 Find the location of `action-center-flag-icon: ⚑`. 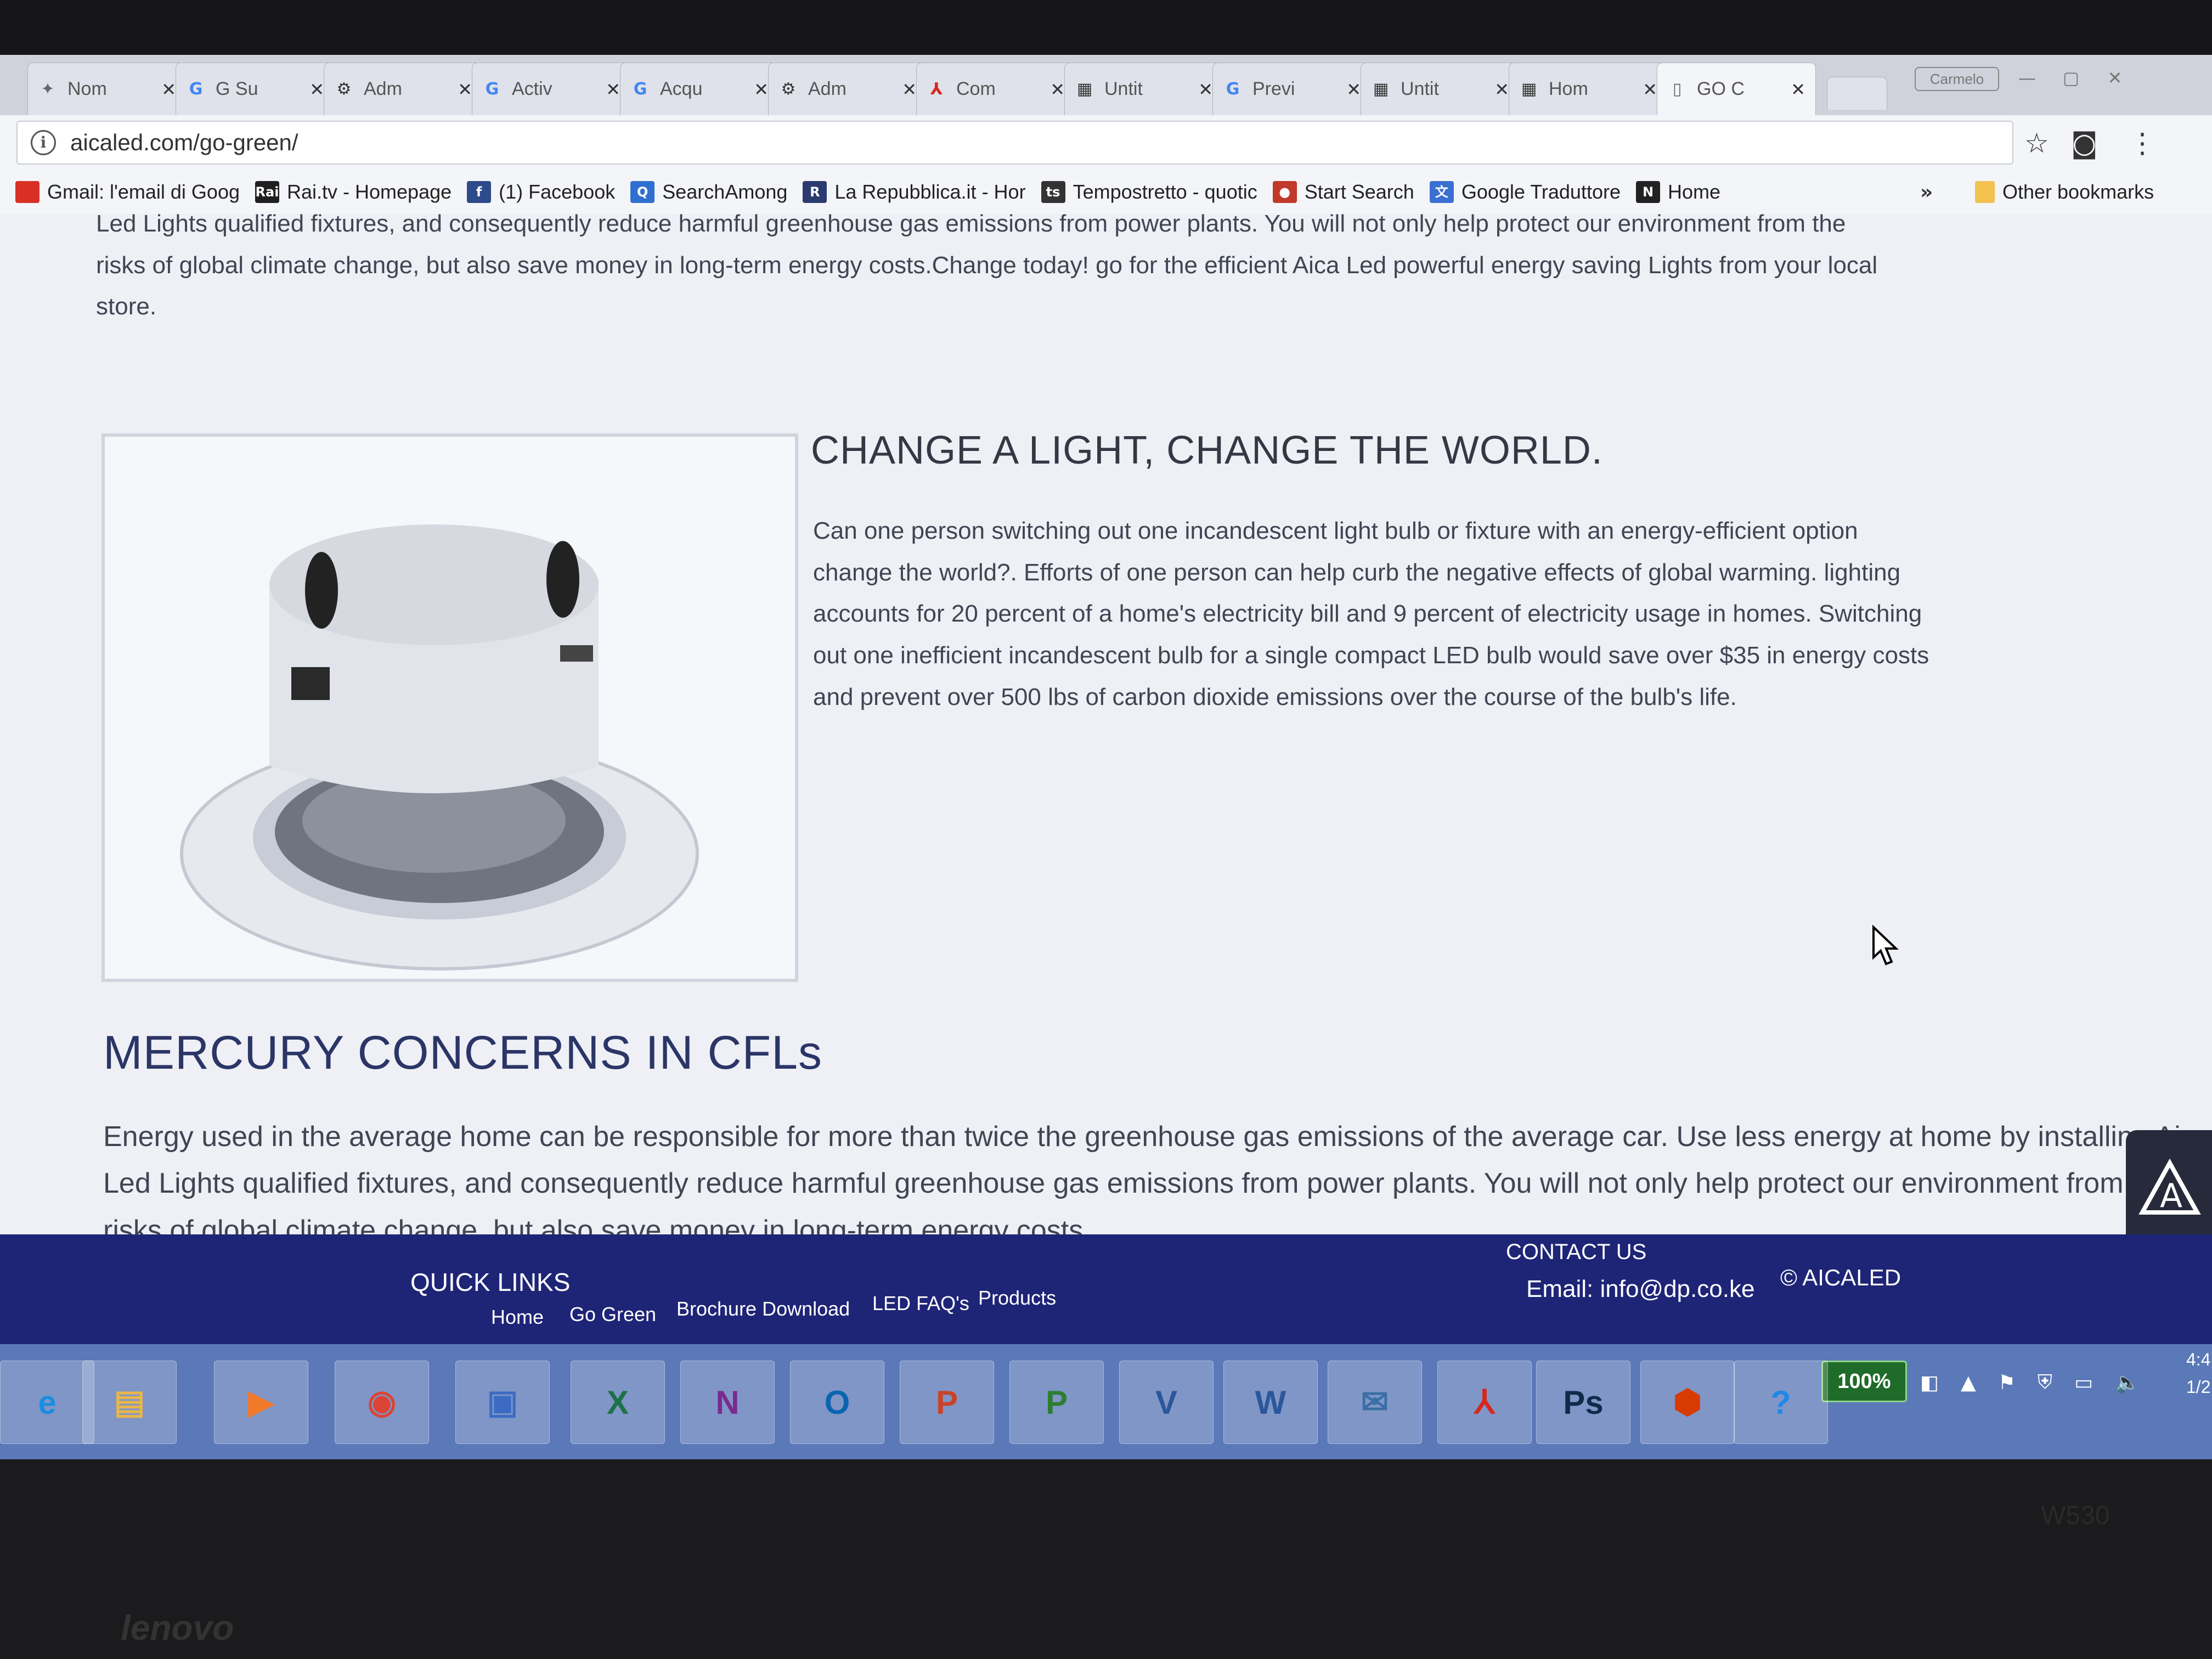

action-center-flag-icon: ⚑ is located at coordinates (2007, 1383).